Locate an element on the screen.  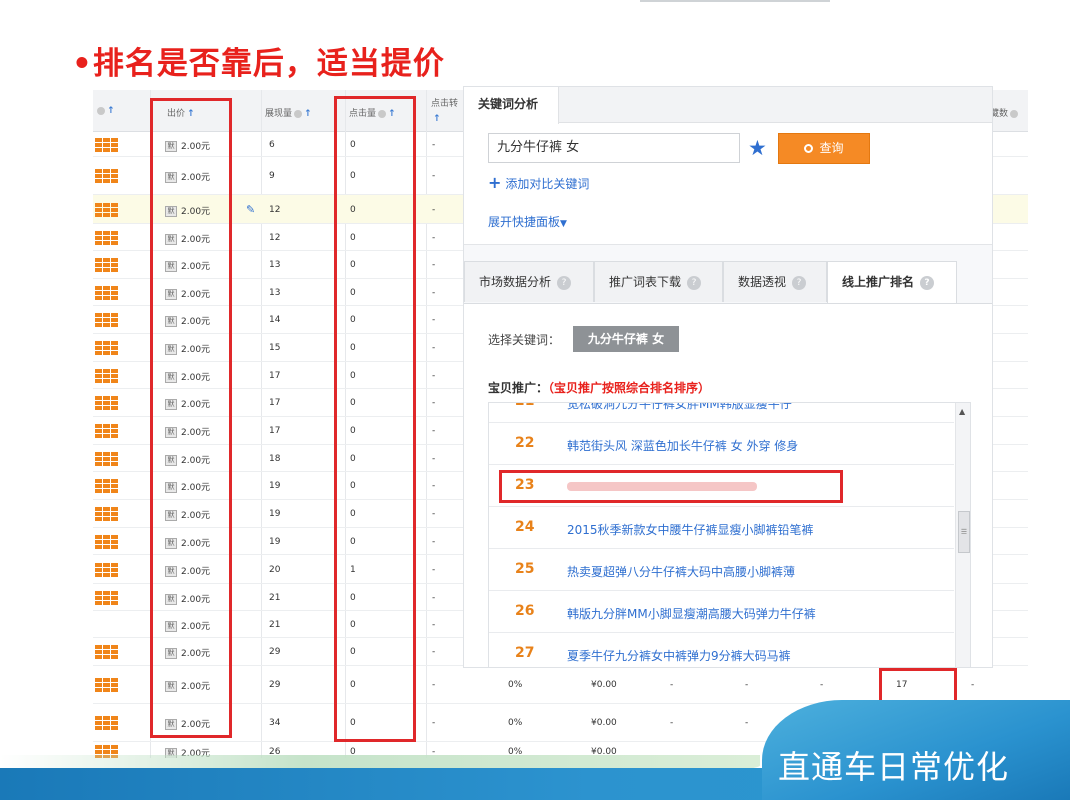
plus-icon: + is located at coordinates (495, 182).